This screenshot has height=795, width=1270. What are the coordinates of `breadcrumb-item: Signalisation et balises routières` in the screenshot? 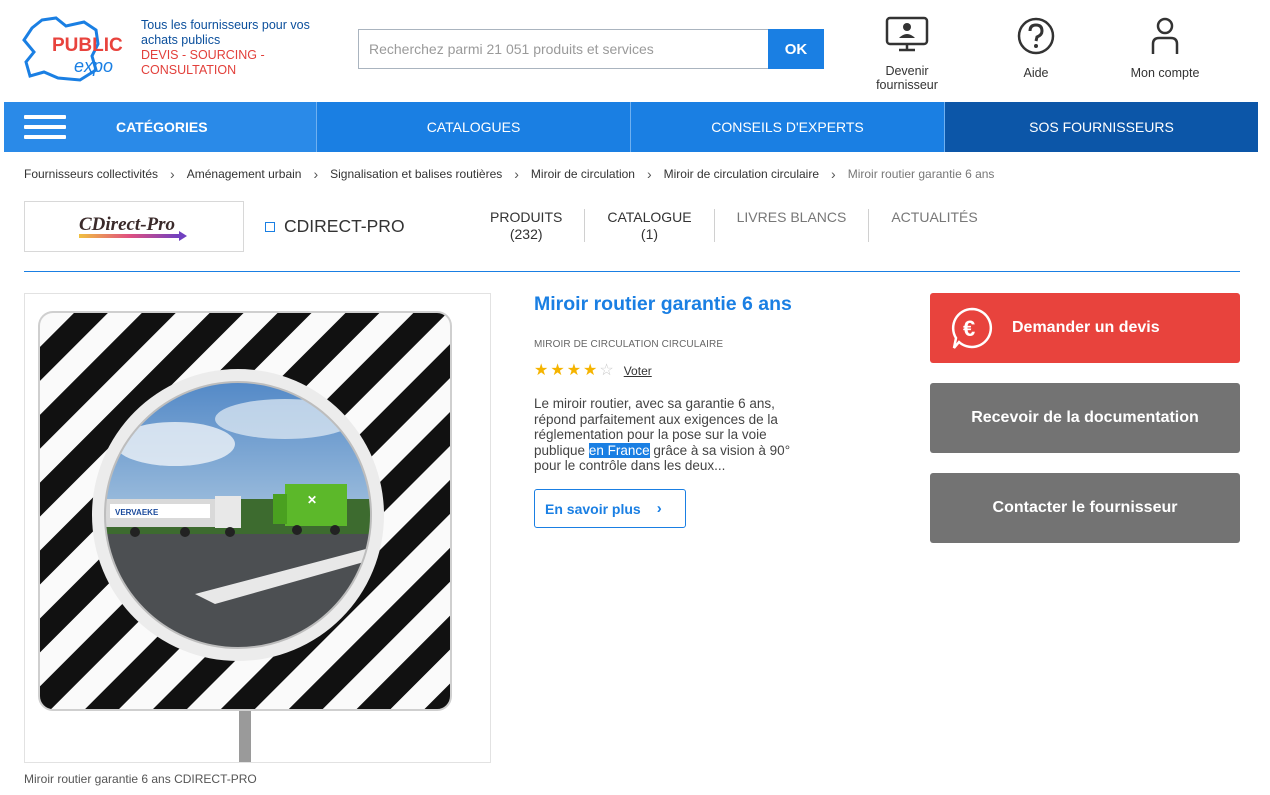 It's located at (416, 174).